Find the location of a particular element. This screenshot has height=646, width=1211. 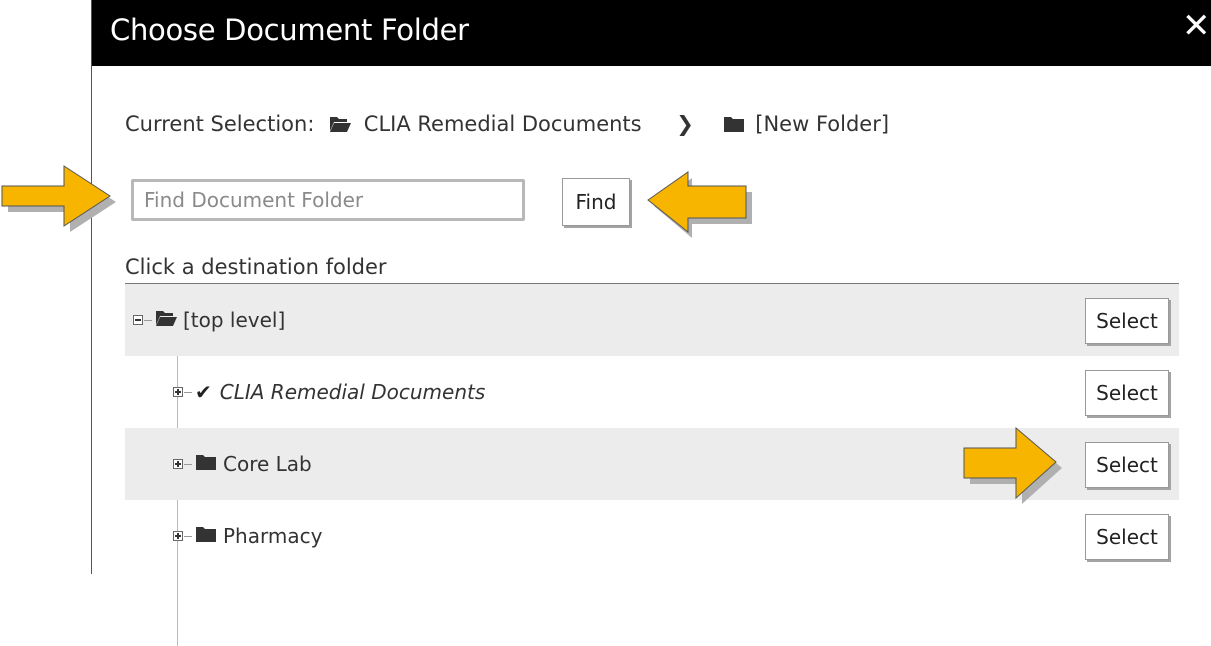

breadcrumb-item-new-folder: [New Folder] is located at coordinates (822, 124).